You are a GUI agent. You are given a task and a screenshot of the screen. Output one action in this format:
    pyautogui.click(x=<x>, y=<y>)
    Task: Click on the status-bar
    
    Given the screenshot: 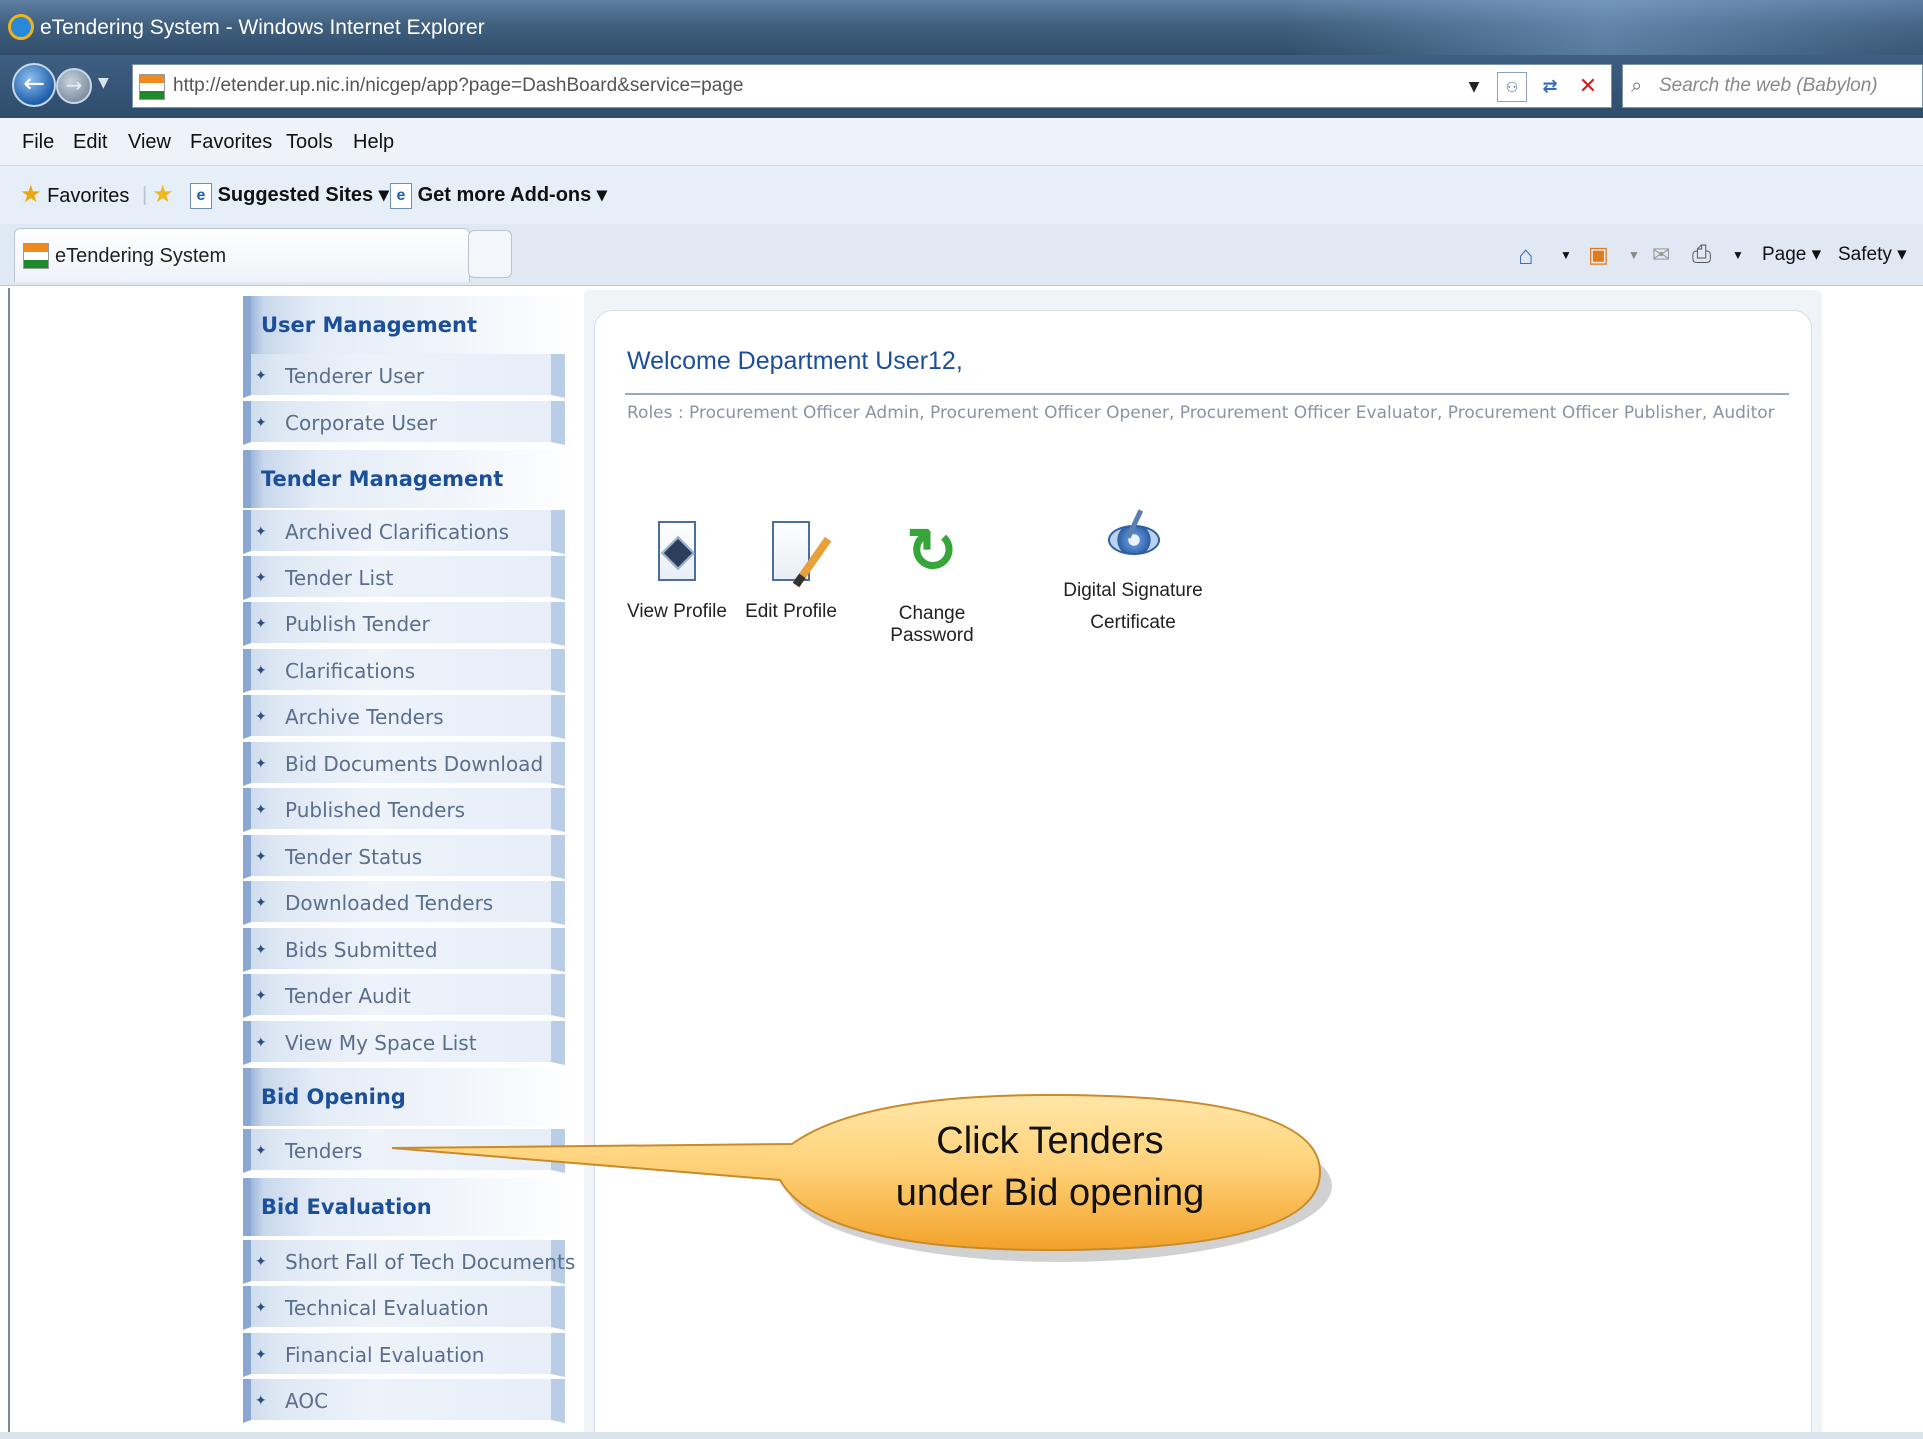 What is the action you would take?
    pyautogui.click(x=961, y=1435)
    